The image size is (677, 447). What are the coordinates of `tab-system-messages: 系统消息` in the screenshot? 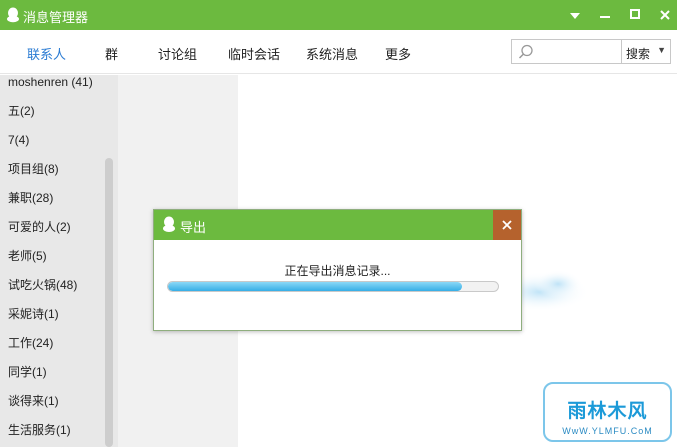 It's located at (332, 53).